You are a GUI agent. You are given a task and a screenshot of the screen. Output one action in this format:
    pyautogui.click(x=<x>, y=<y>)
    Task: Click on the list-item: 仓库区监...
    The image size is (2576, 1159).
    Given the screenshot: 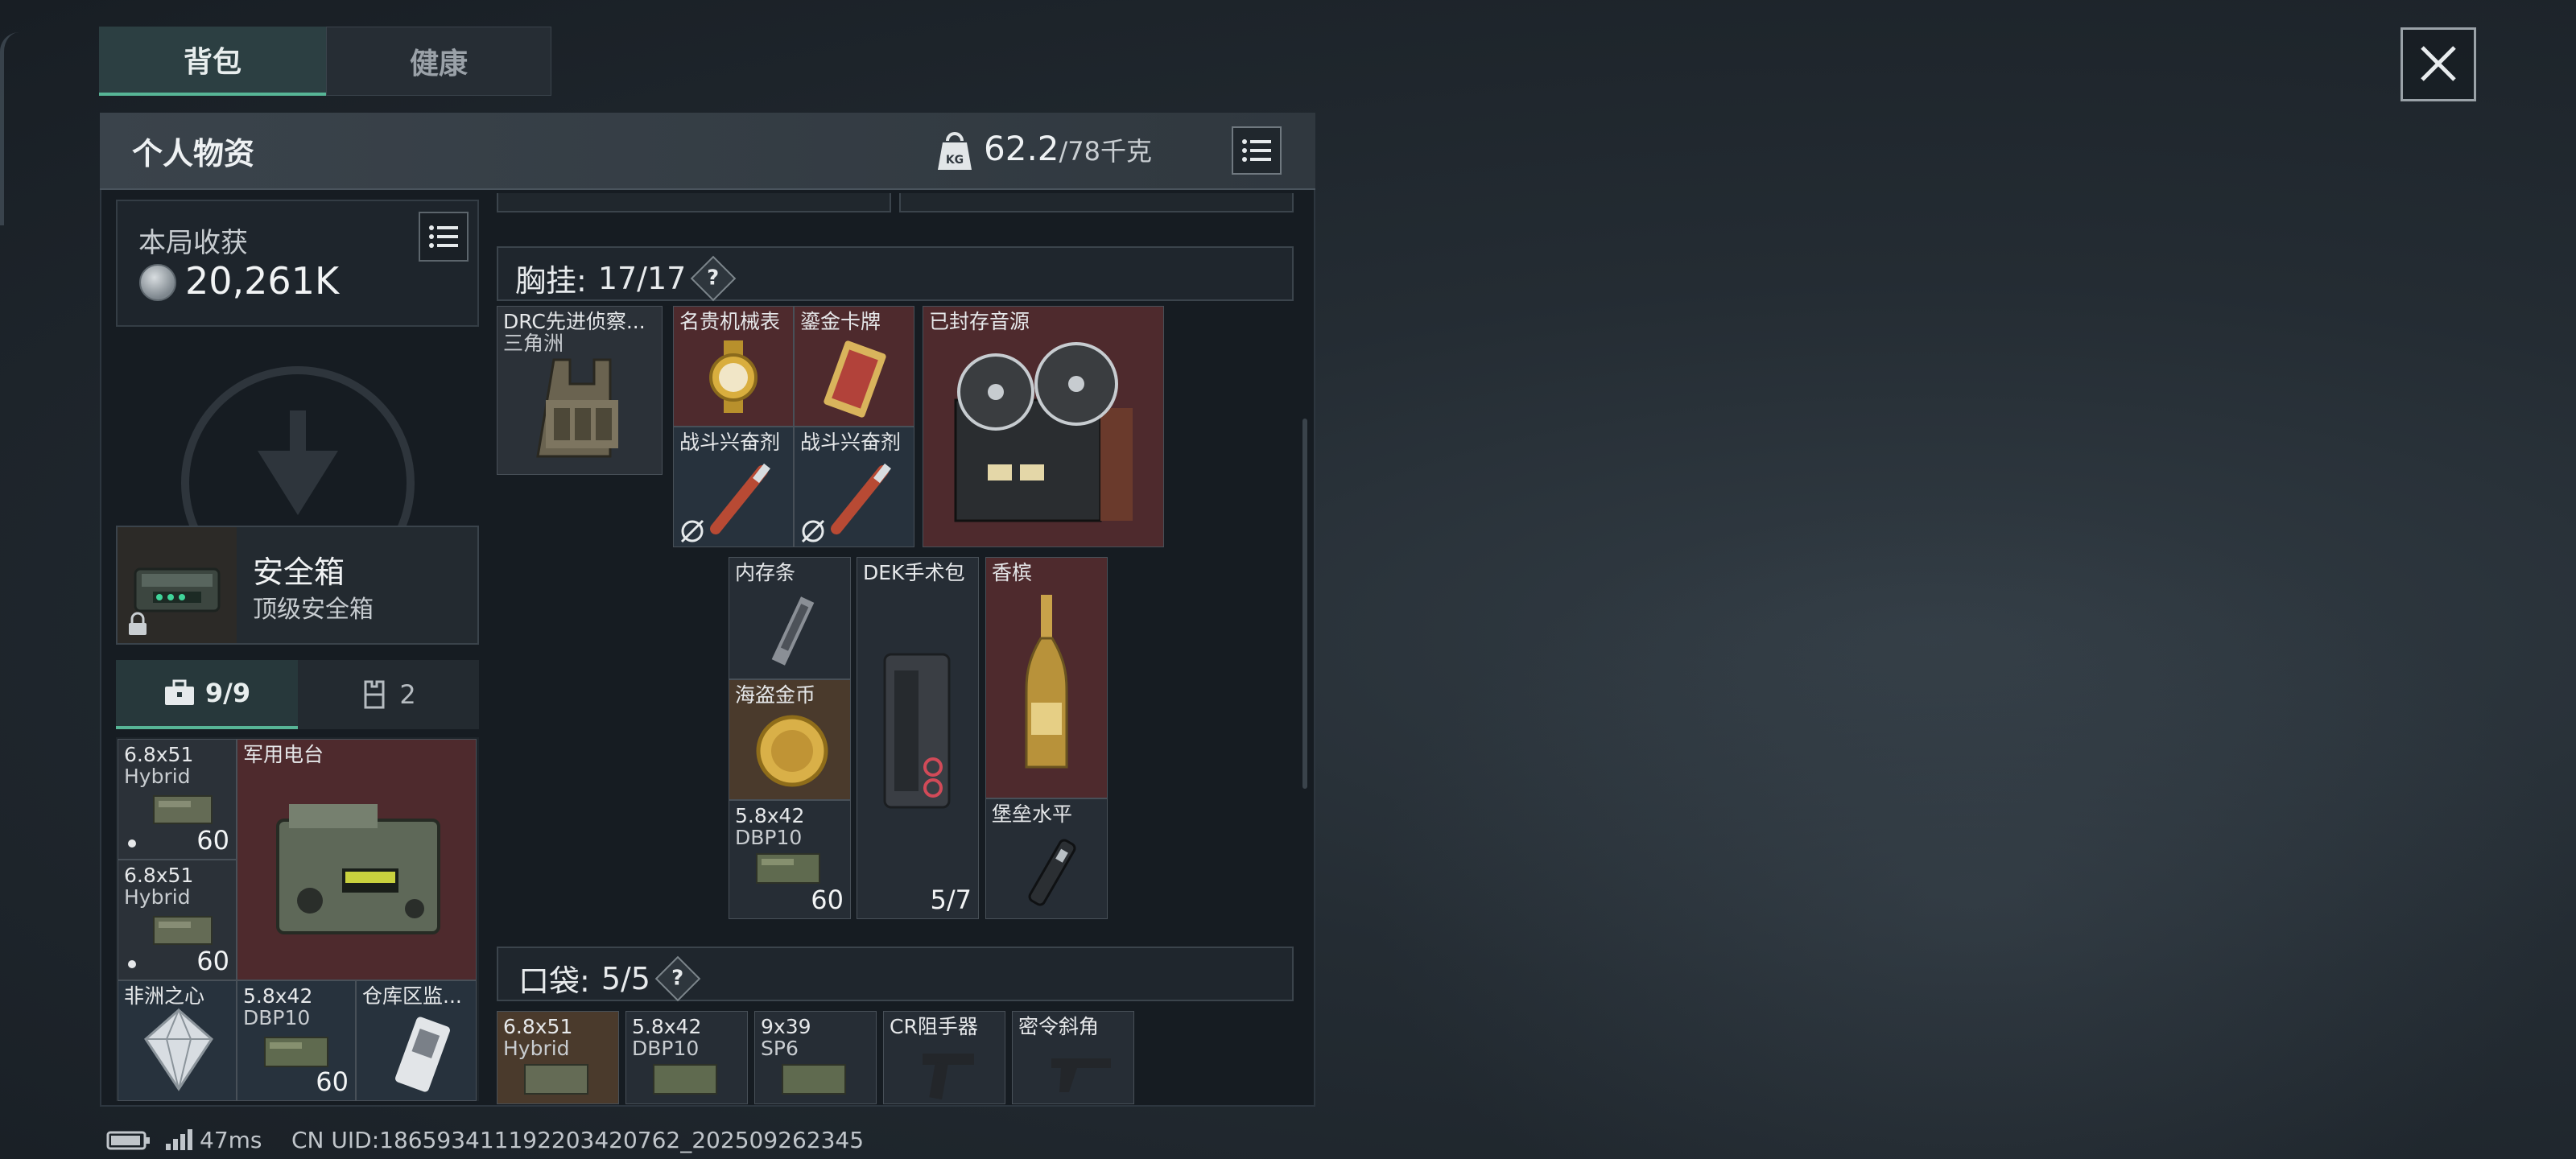 What is the action you would take?
    pyautogui.click(x=416, y=1040)
    